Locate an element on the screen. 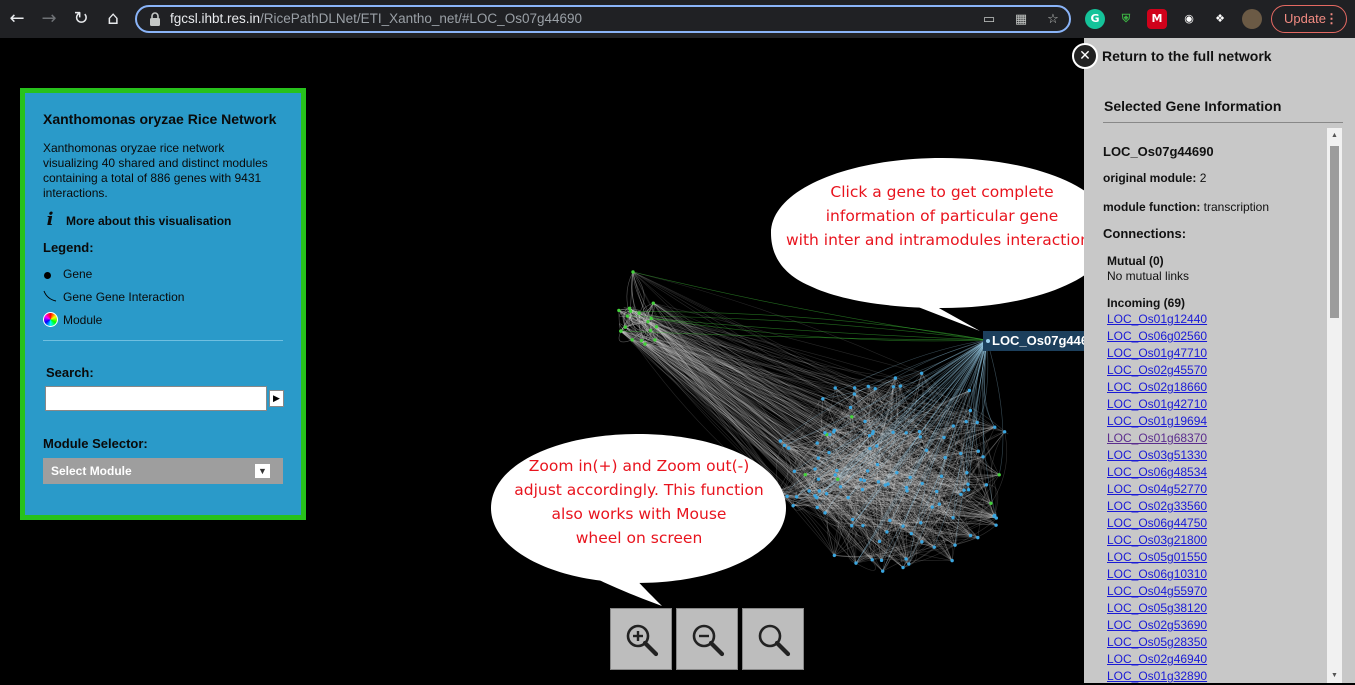  zoom-reset-icon is located at coordinates (774, 640).